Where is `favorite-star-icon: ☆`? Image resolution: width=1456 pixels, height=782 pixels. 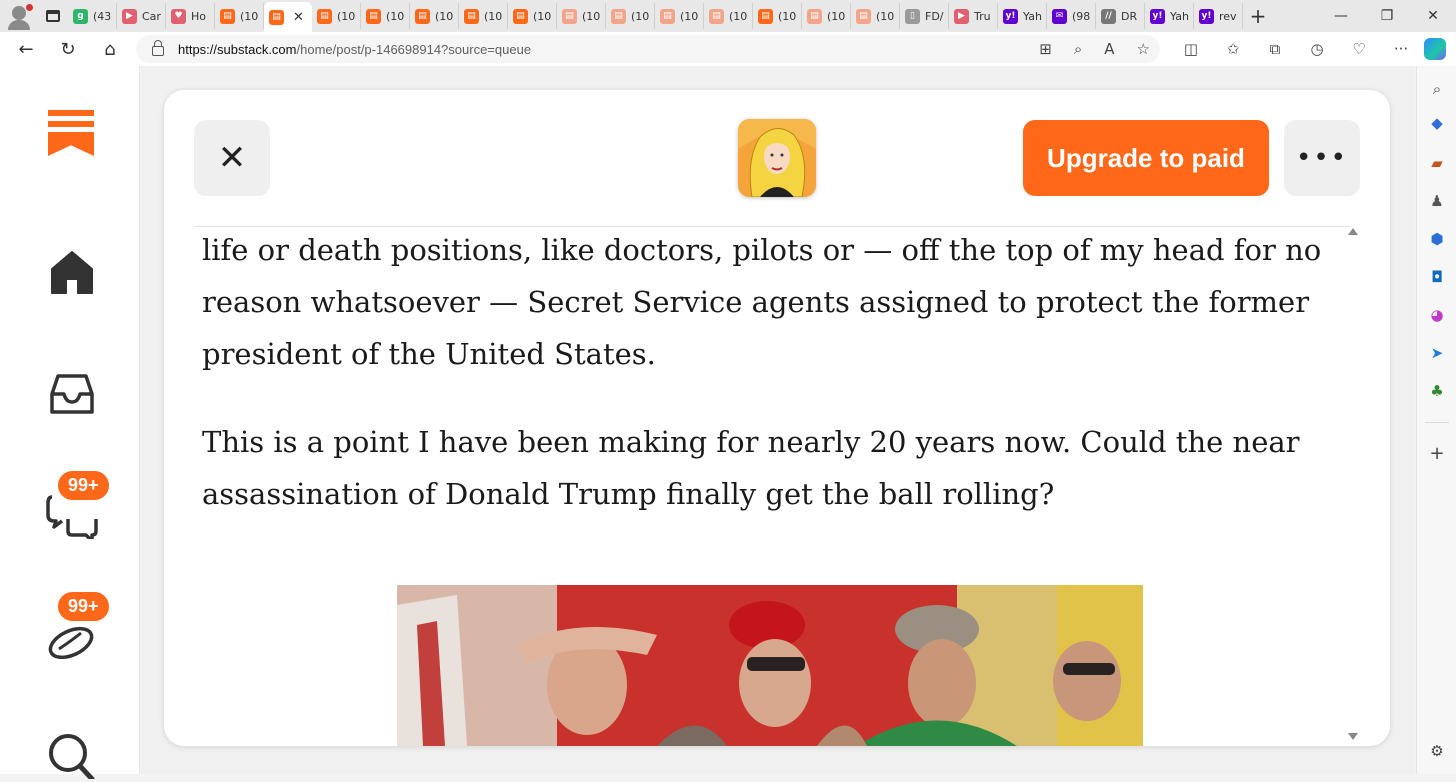 favorite-star-icon: ☆ is located at coordinates (1143, 49).